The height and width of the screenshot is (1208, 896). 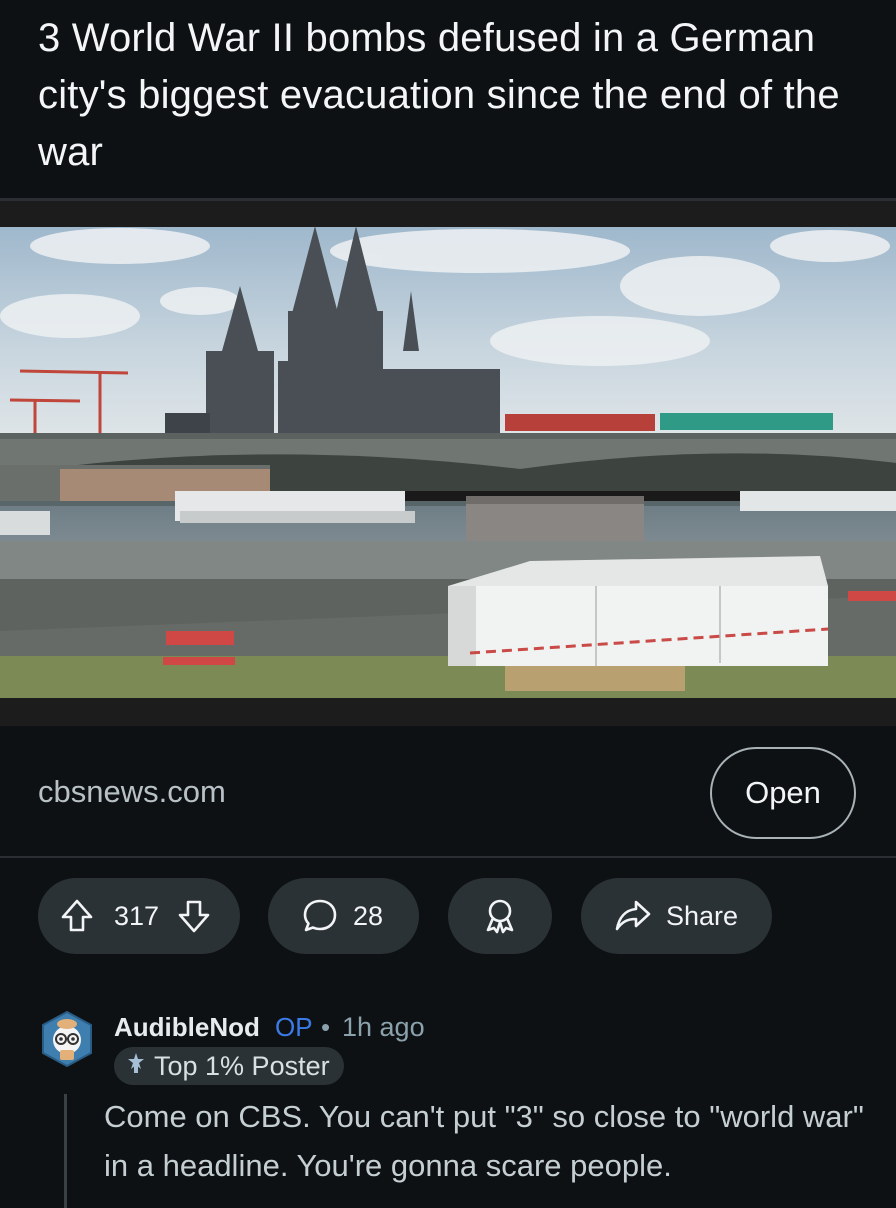 What do you see at coordinates (67, 1039) in the screenshot?
I see `avatar-icon` at bounding box center [67, 1039].